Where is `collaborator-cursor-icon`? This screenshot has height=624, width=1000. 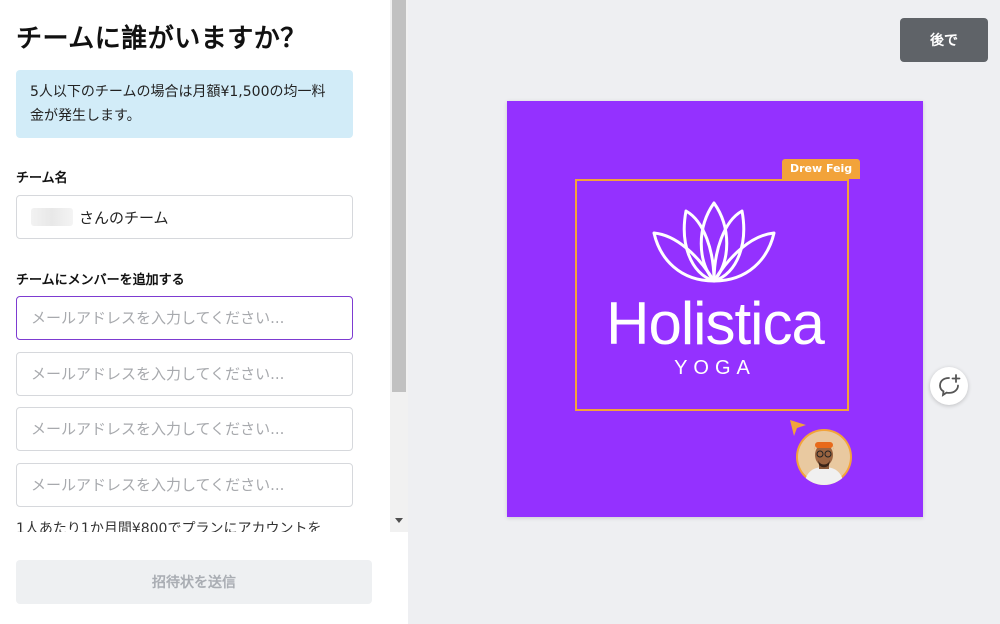 collaborator-cursor-icon is located at coordinates (798, 428).